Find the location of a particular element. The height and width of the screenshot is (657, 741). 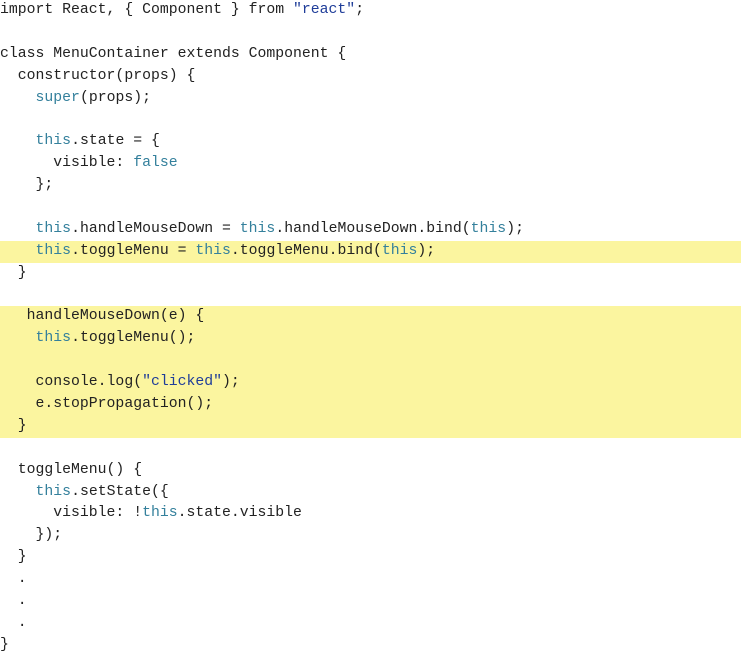

highlighted-code-line: this.toggleMenu(); is located at coordinates (370, 339).